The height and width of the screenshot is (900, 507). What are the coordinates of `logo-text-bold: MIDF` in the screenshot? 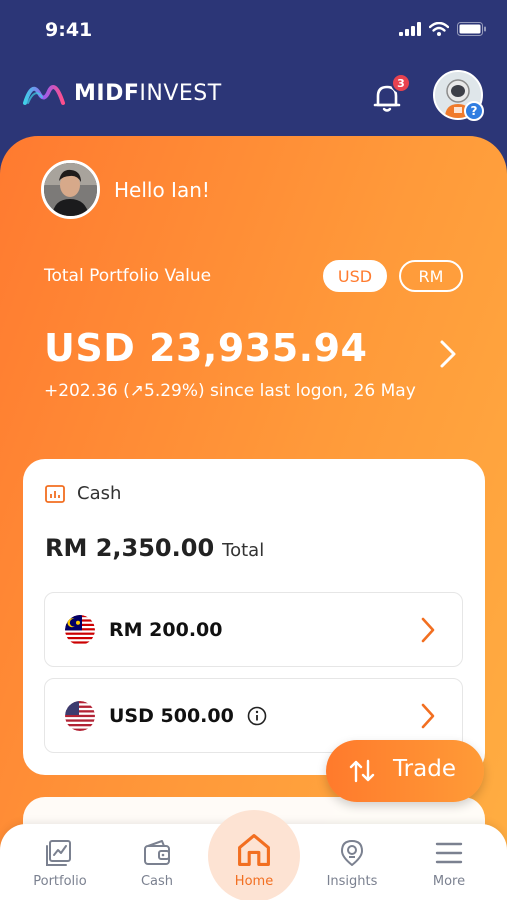 It's located at (107, 93).